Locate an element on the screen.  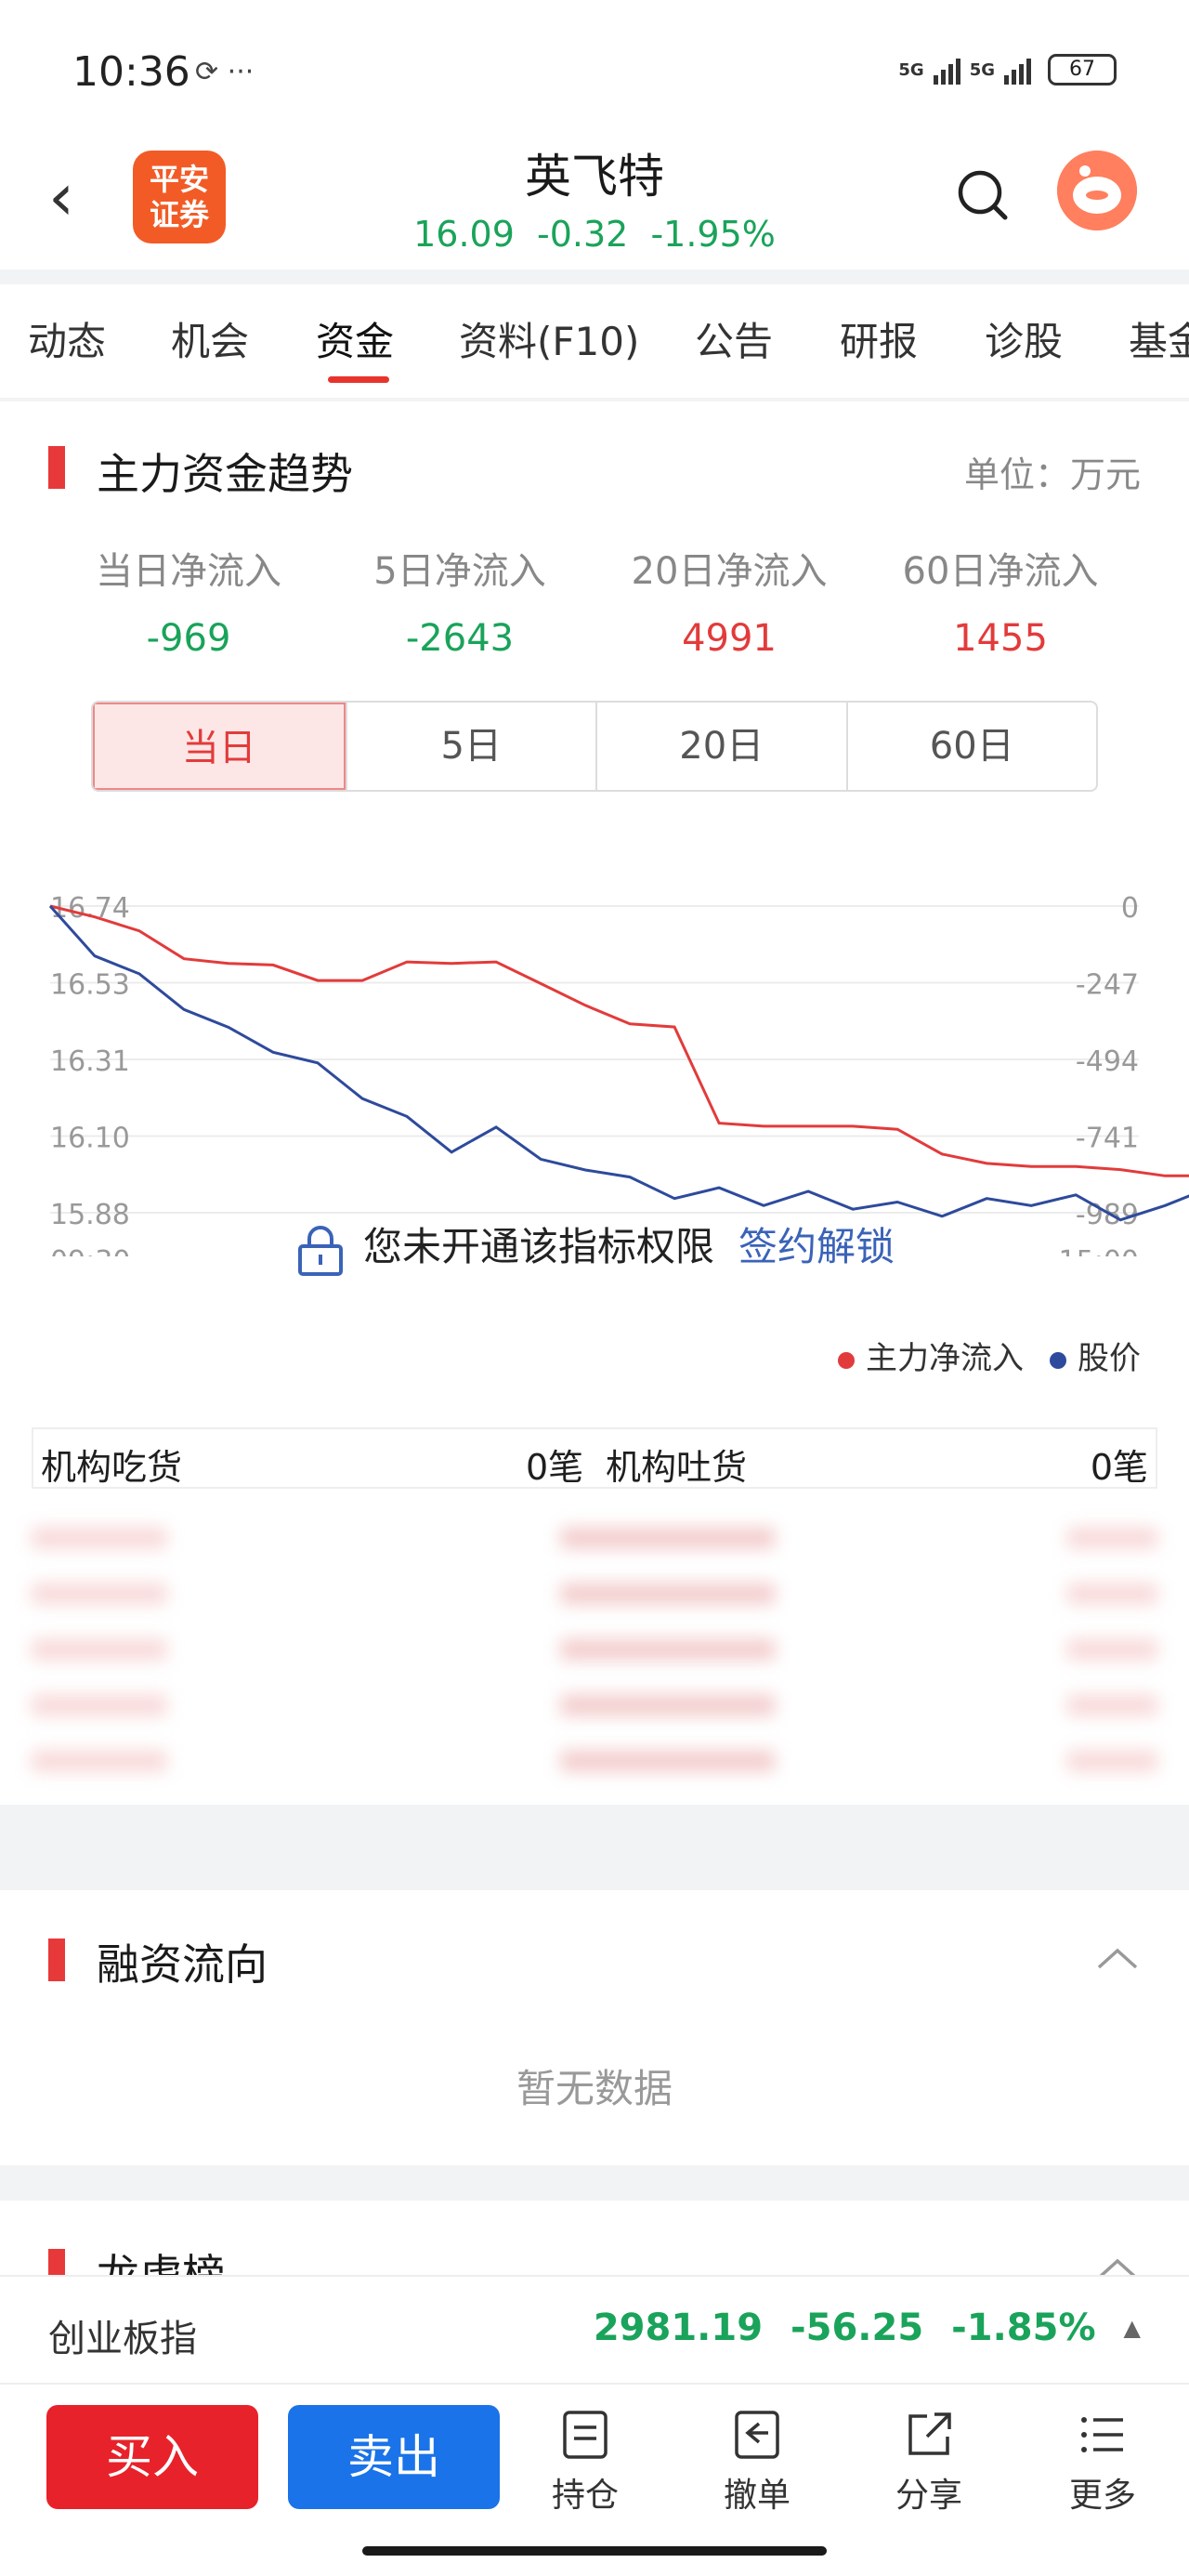
legend-main-flow: 主力净流入 is located at coordinates (931, 1355).